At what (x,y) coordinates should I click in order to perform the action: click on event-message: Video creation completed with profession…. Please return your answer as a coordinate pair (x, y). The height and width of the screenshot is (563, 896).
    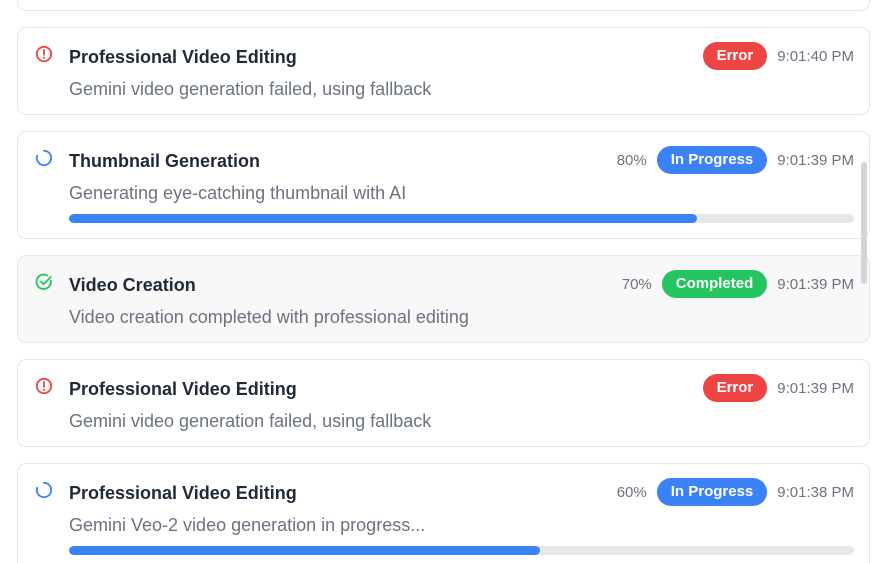
    Looking at the image, I should click on (269, 317).